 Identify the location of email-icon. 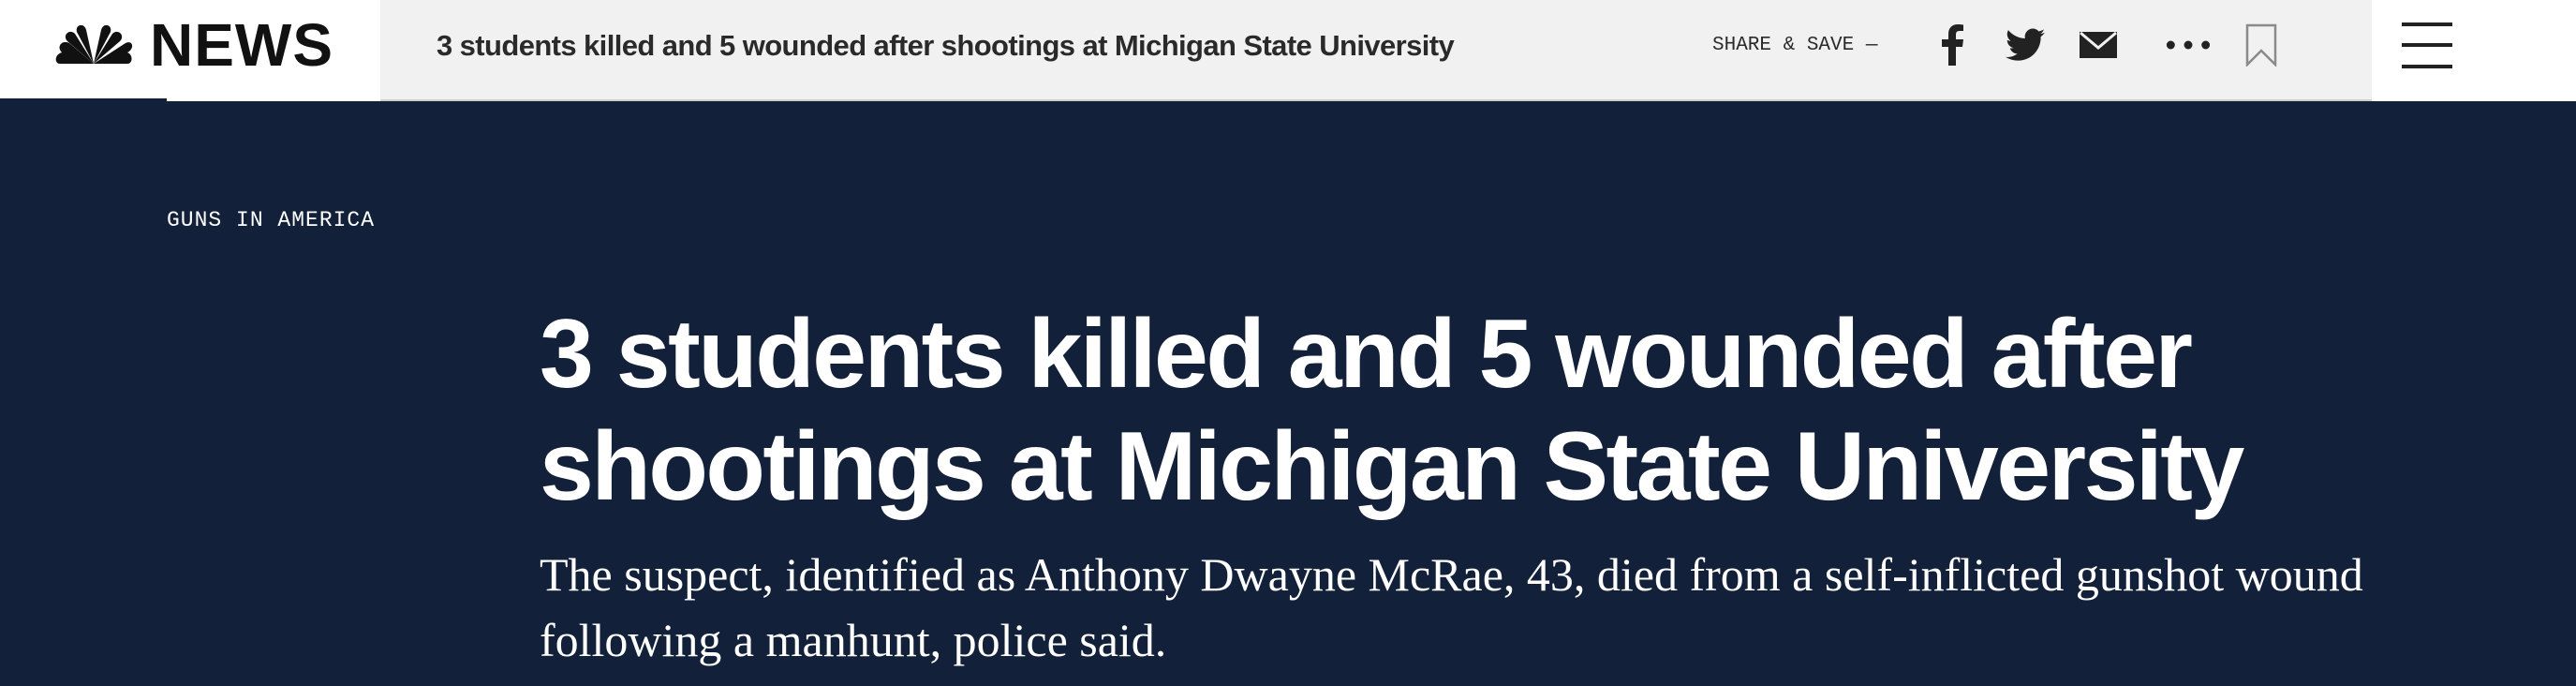
(2098, 44).